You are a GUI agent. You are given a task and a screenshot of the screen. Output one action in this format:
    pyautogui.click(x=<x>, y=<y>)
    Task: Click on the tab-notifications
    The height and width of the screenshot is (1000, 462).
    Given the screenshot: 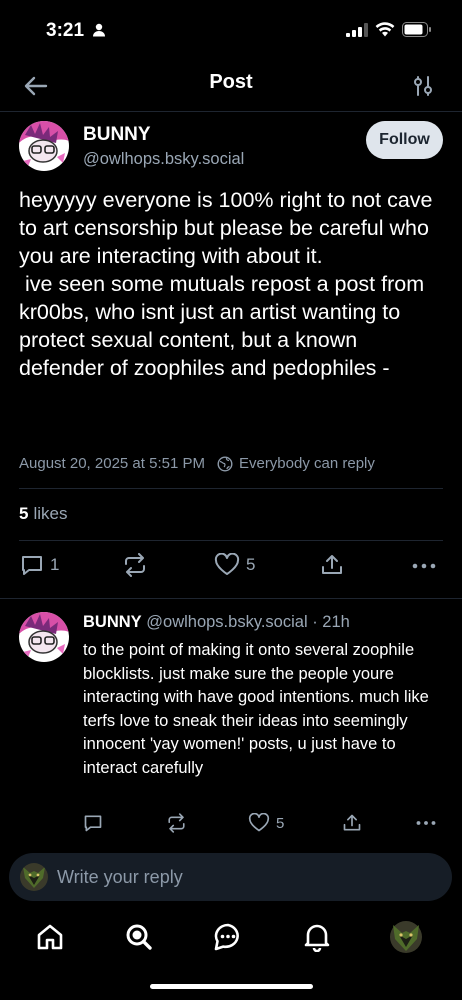 What is the action you would take?
    pyautogui.click(x=317, y=937)
    